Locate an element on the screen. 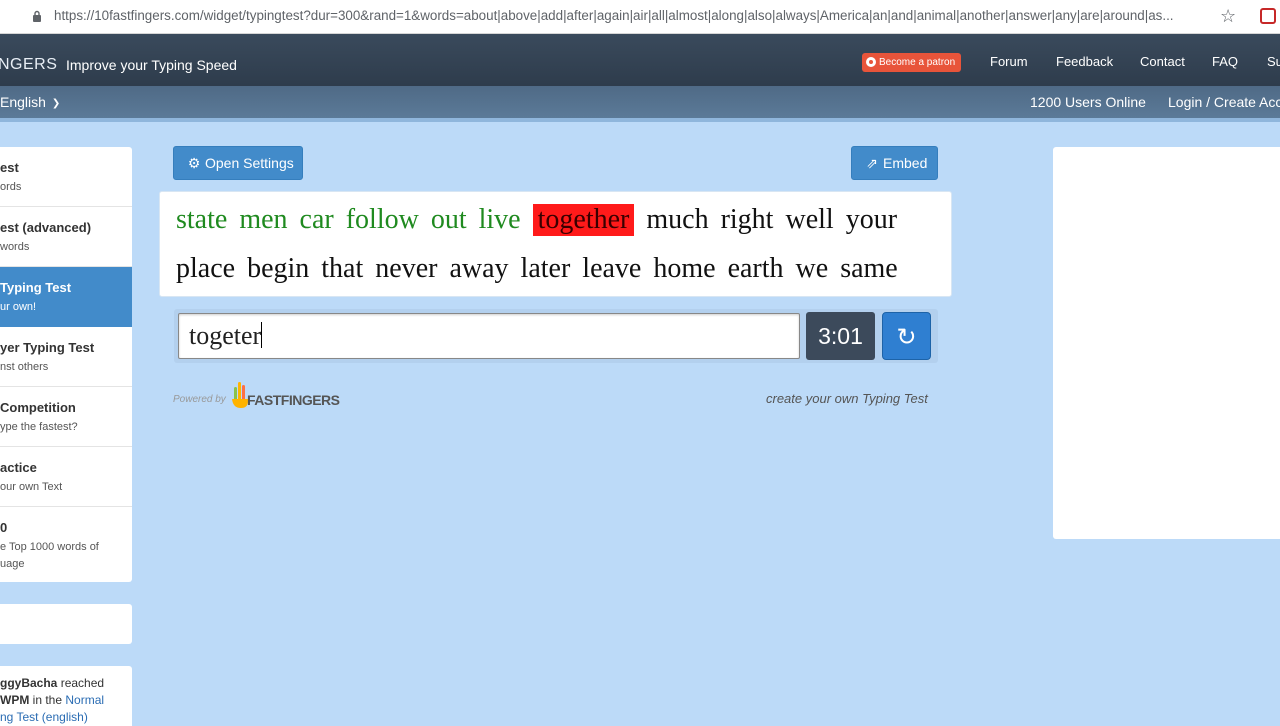 The image size is (1280, 726). nav-faq: FAQ is located at coordinates (1225, 61).